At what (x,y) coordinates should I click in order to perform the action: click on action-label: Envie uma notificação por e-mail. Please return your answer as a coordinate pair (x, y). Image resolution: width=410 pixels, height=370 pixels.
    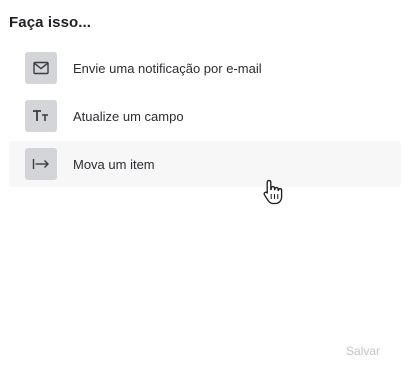
    Looking at the image, I should click on (167, 68).